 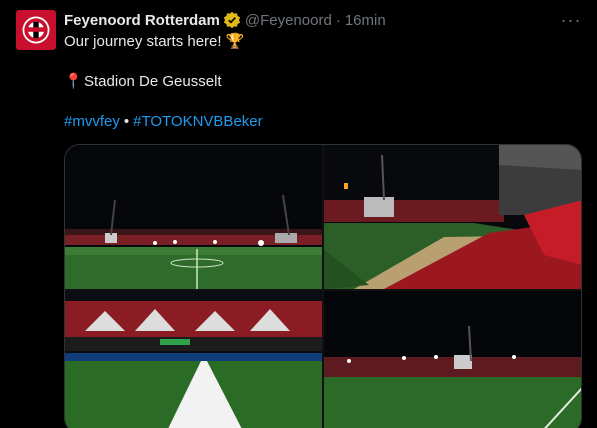 What do you see at coordinates (288, 20) in the screenshot?
I see `author-handle: @Feyenoord` at bounding box center [288, 20].